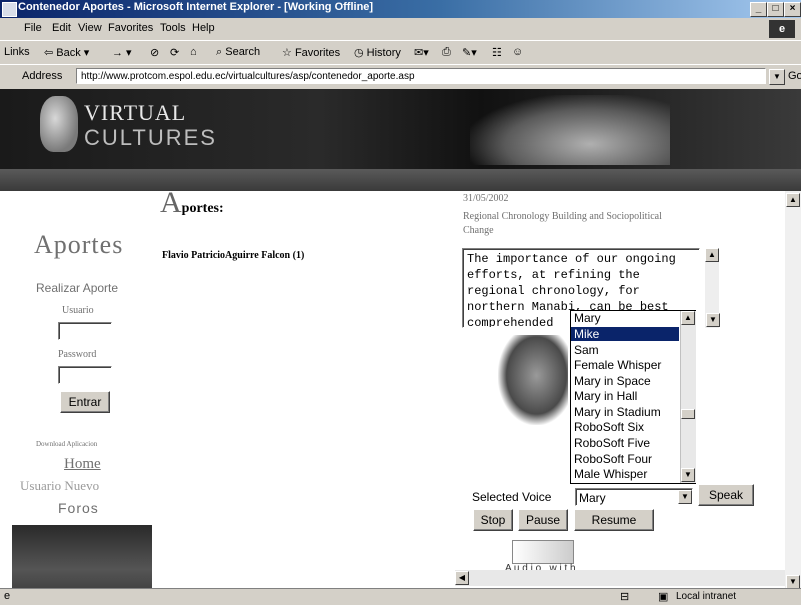 The height and width of the screenshot is (605, 801). What do you see at coordinates (173, 28) in the screenshot?
I see `menu-tools: Tools` at bounding box center [173, 28].